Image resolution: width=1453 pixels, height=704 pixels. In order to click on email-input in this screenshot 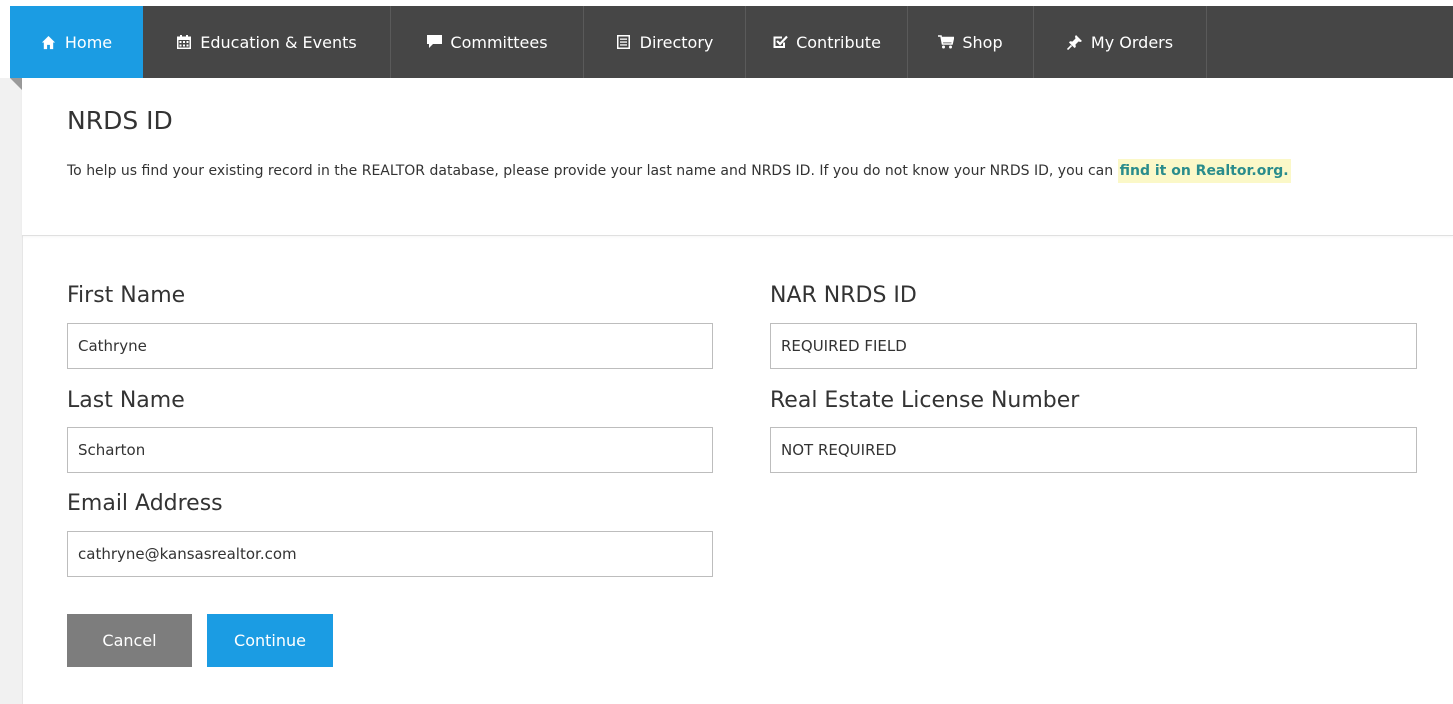, I will do `click(390, 554)`.